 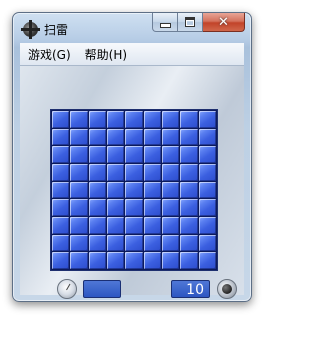 What do you see at coordinates (132, 28) in the screenshot?
I see `title-bar: 扫雷 ✕` at bounding box center [132, 28].